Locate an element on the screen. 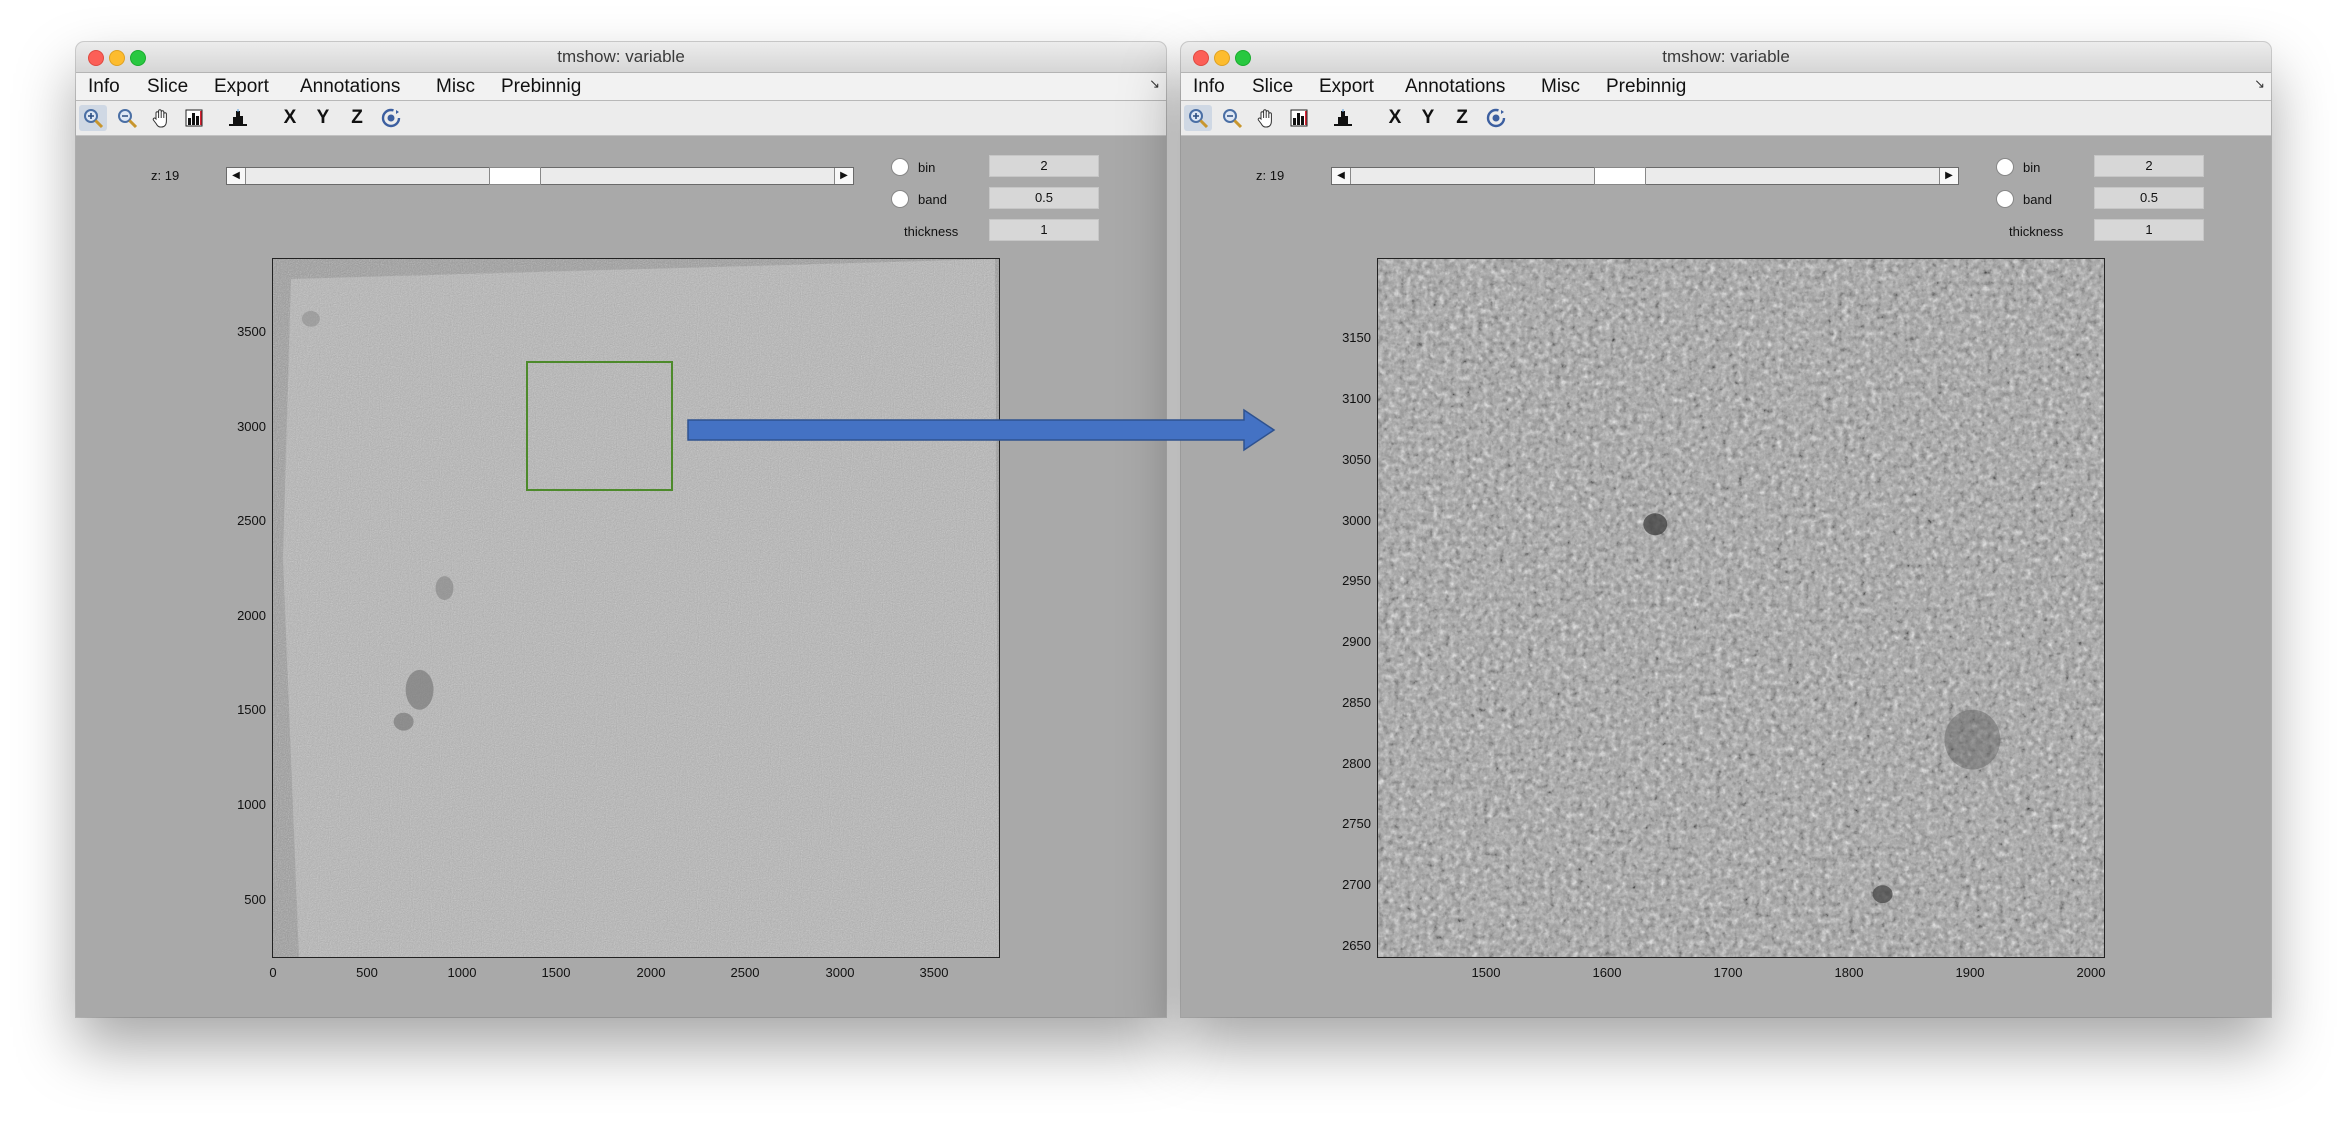  y-tick-label: 3150 is located at coordinates (1356, 337).